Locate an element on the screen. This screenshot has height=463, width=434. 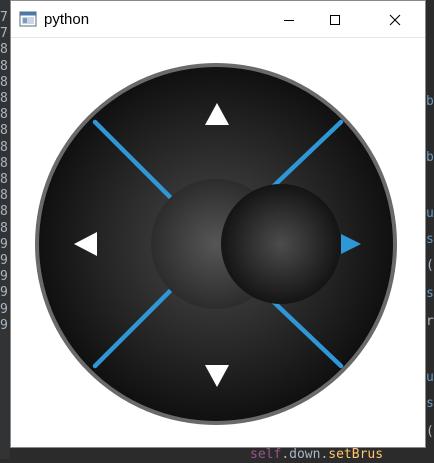
code-token-self: self is located at coordinates (266, 454).